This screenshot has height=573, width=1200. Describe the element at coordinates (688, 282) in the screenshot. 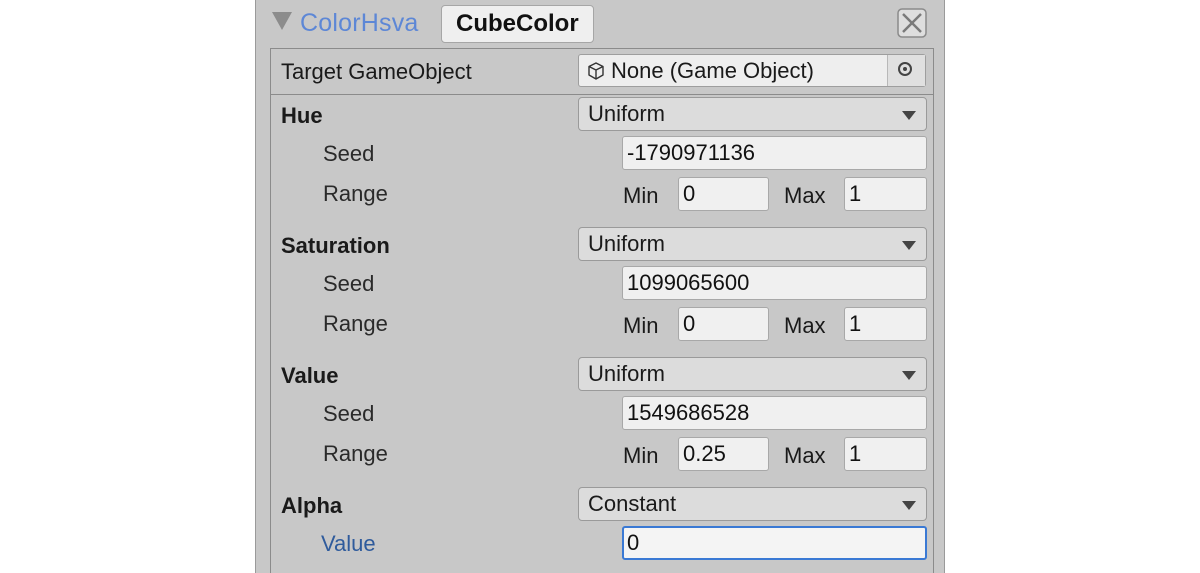

I see `saturation-seed-value: 1099065600` at that location.